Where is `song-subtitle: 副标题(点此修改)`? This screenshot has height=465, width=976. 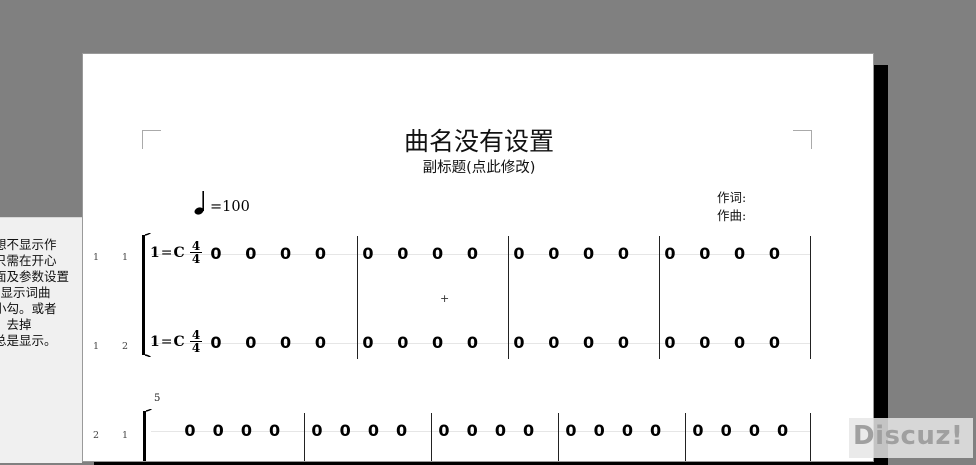
song-subtitle: 副标题(点此修改) is located at coordinates (478, 166).